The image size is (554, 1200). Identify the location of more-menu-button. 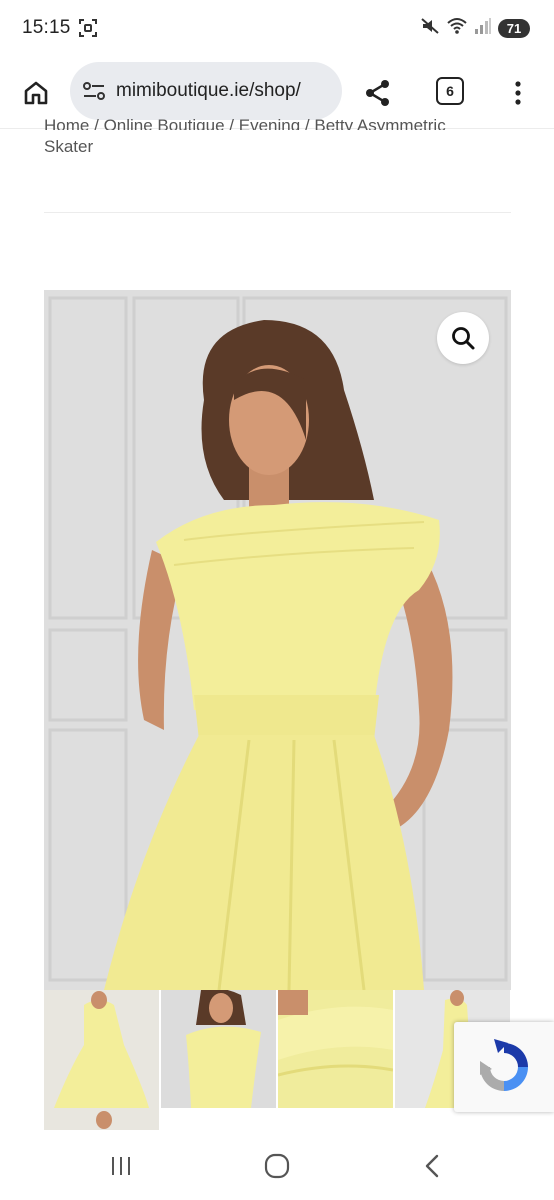
(518, 93).